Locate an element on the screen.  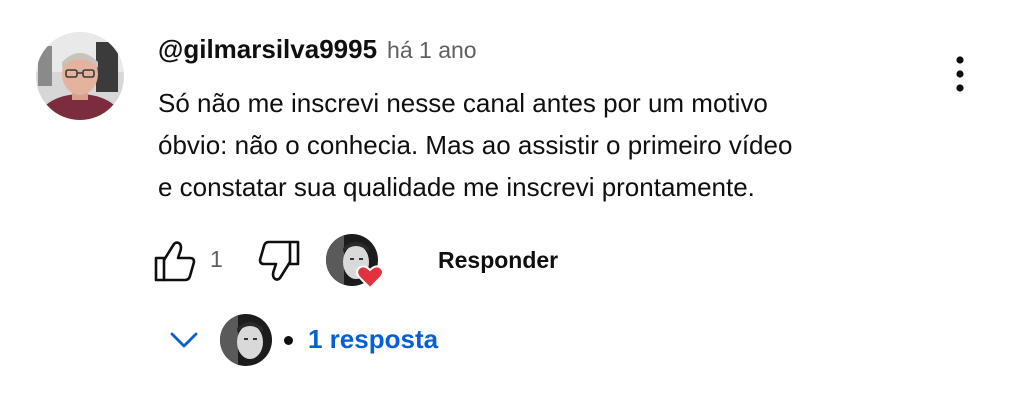
view-replies-button: 1 resposta is located at coordinates (360, 340).